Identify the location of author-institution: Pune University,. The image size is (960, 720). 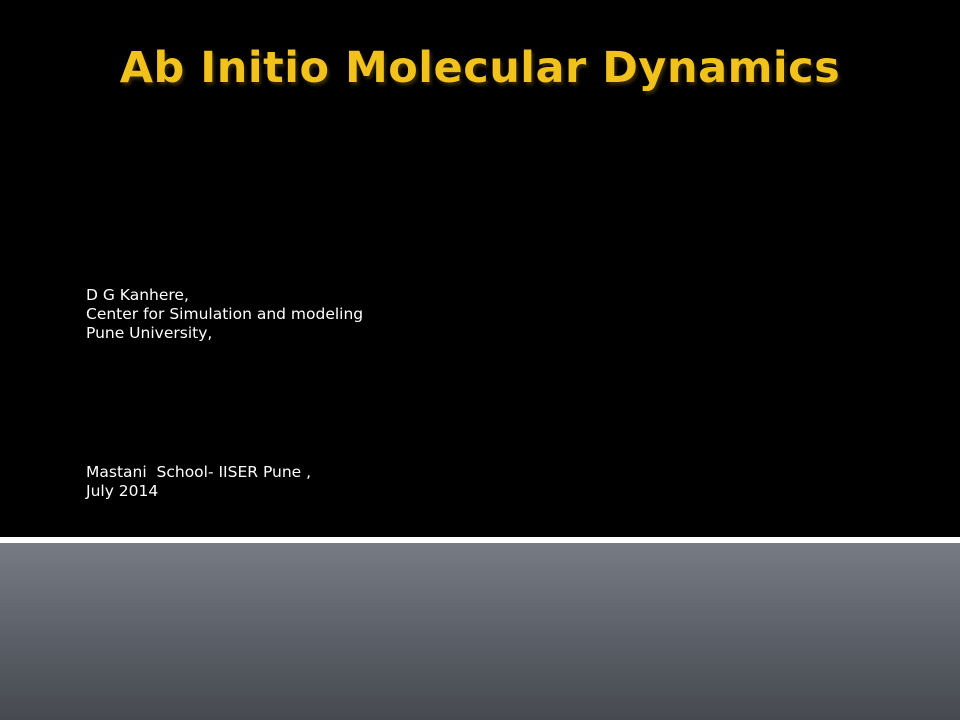
(149, 333).